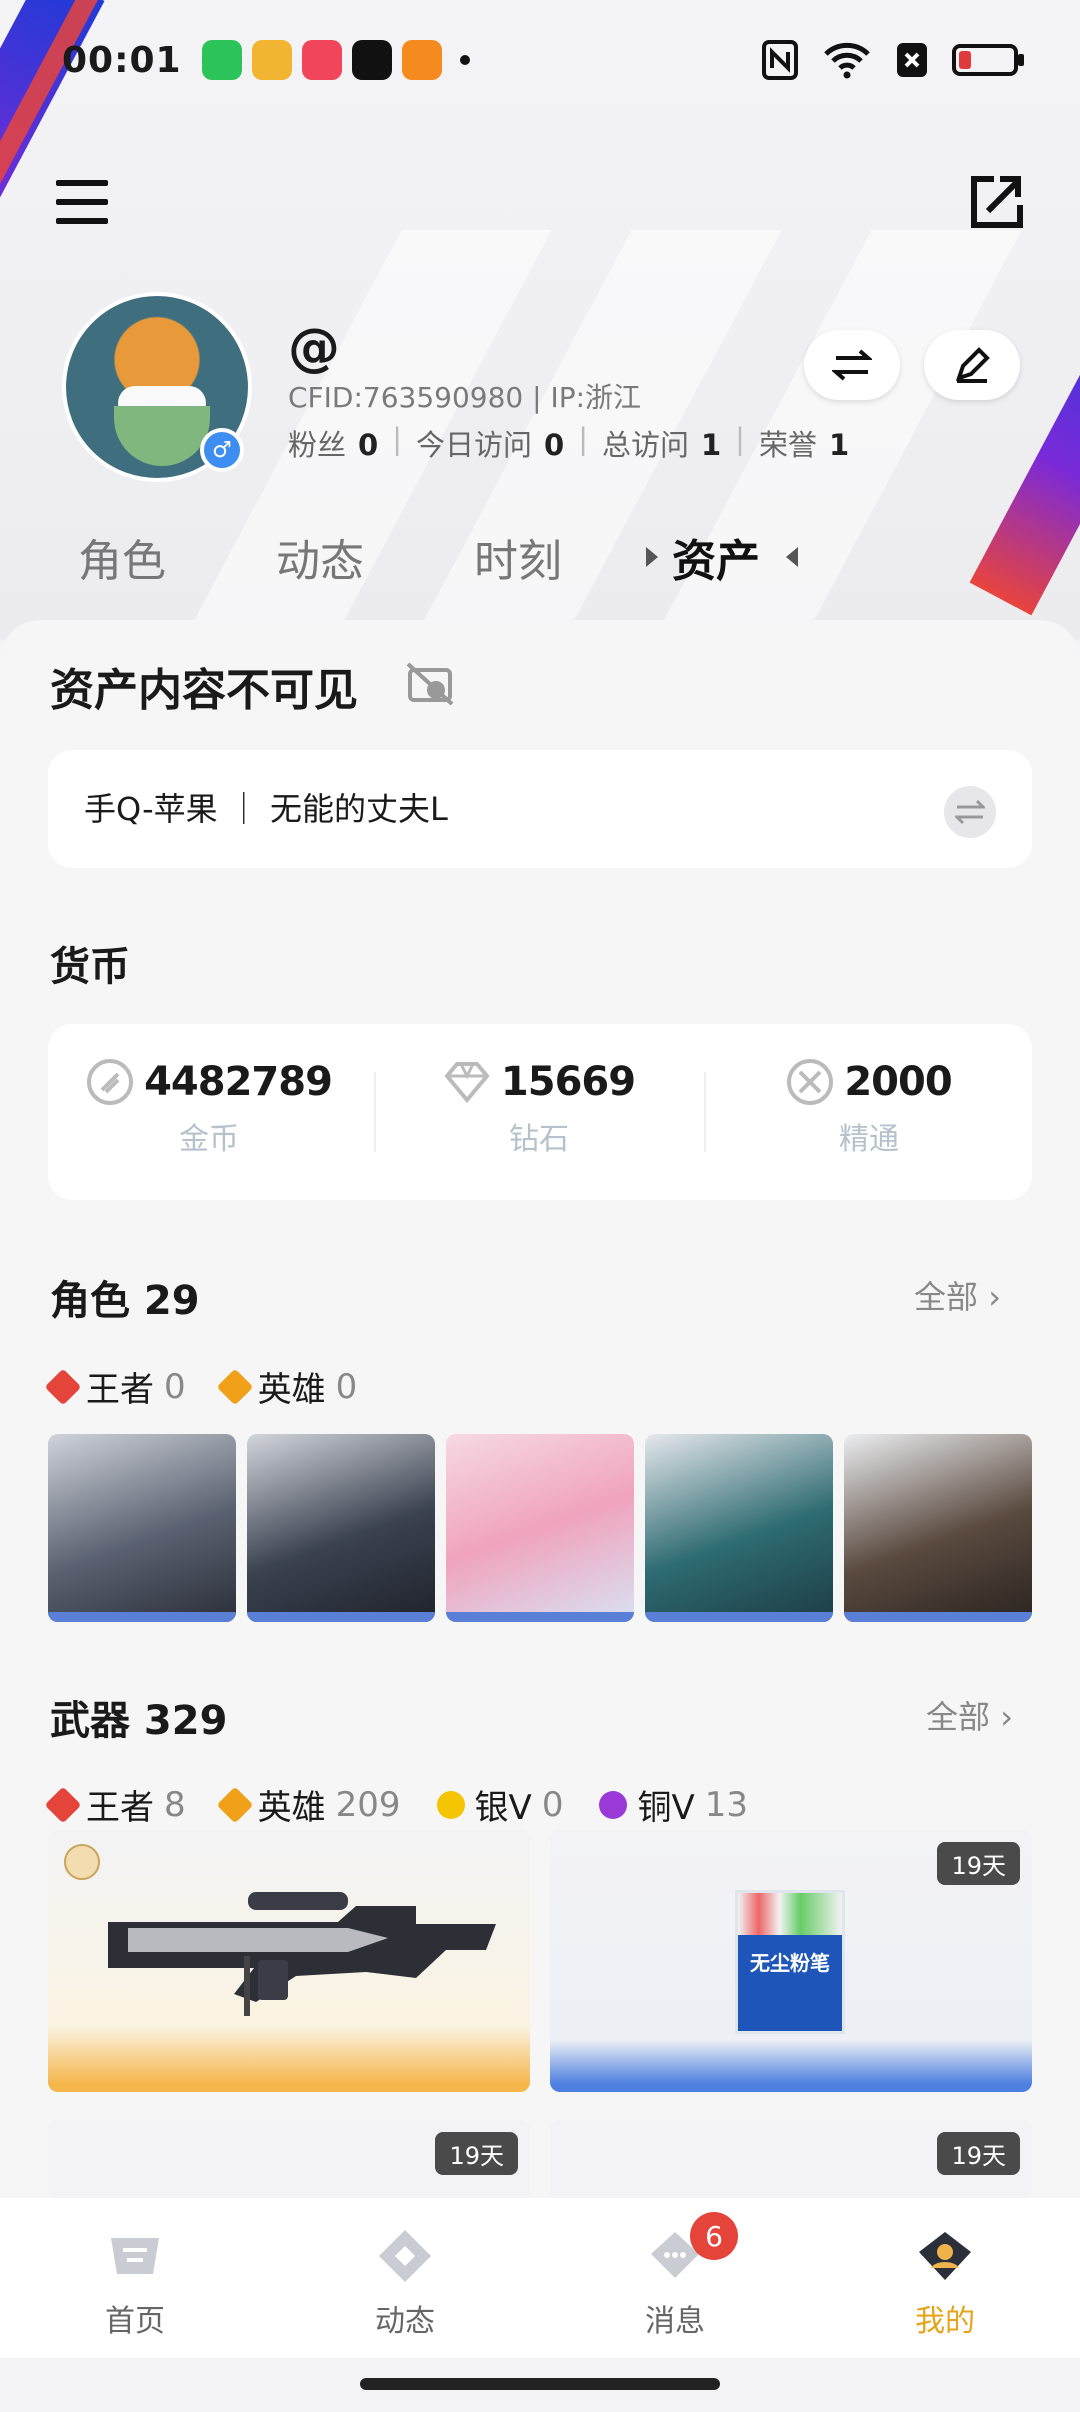 The image size is (1080, 2412). What do you see at coordinates (82, 1862) in the screenshot?
I see `v-rank-icon` at bounding box center [82, 1862].